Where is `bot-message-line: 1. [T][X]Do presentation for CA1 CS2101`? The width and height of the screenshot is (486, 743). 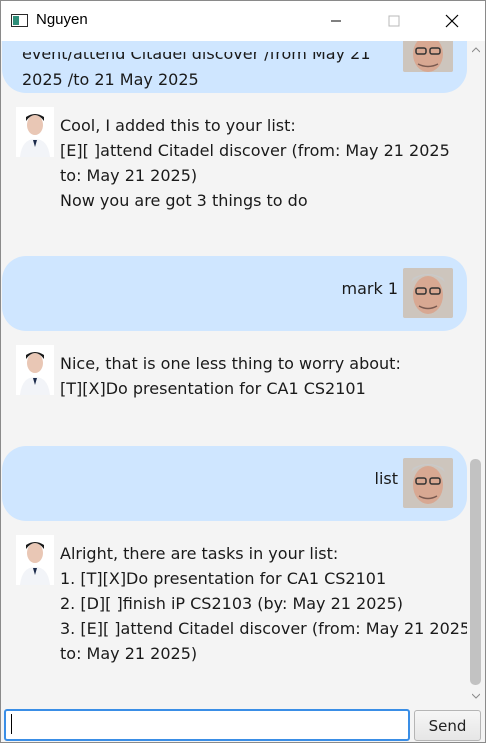 bot-message-line: 1. [T][X]Do presentation for CA1 CS2101 is located at coordinates (223, 578).